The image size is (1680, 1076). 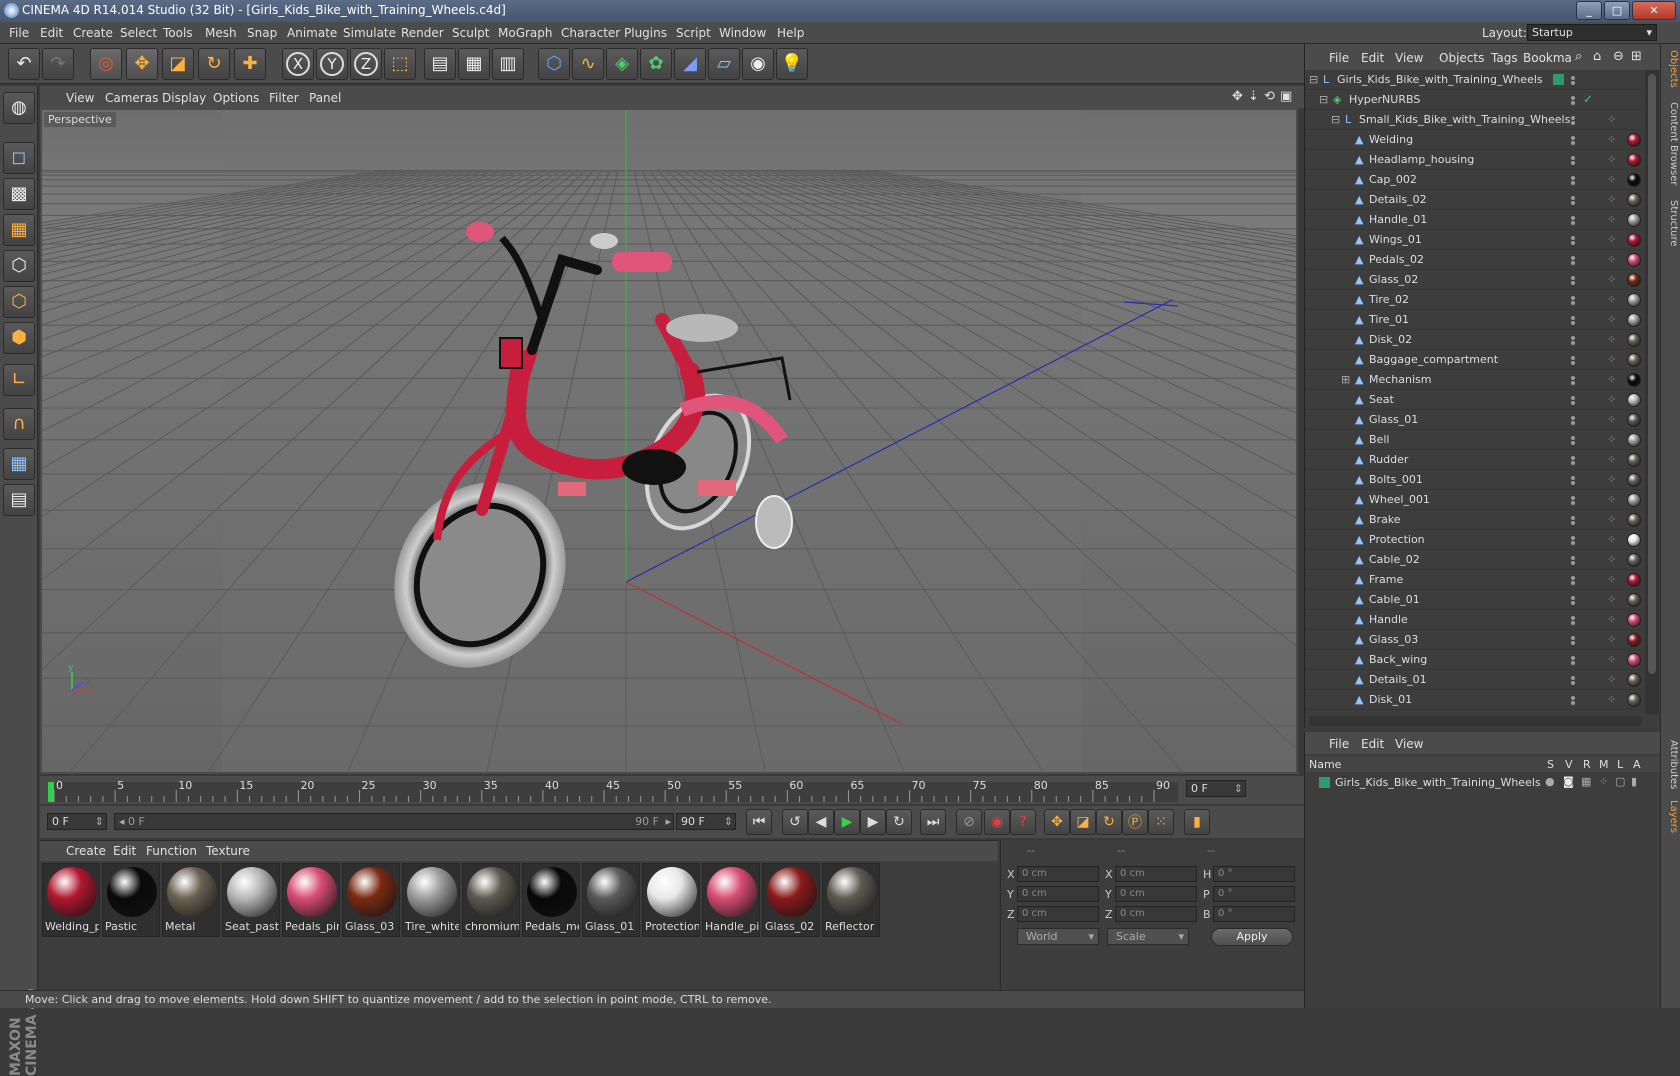 I want to click on tab-objects: Objects, so click(x=1671, y=69).